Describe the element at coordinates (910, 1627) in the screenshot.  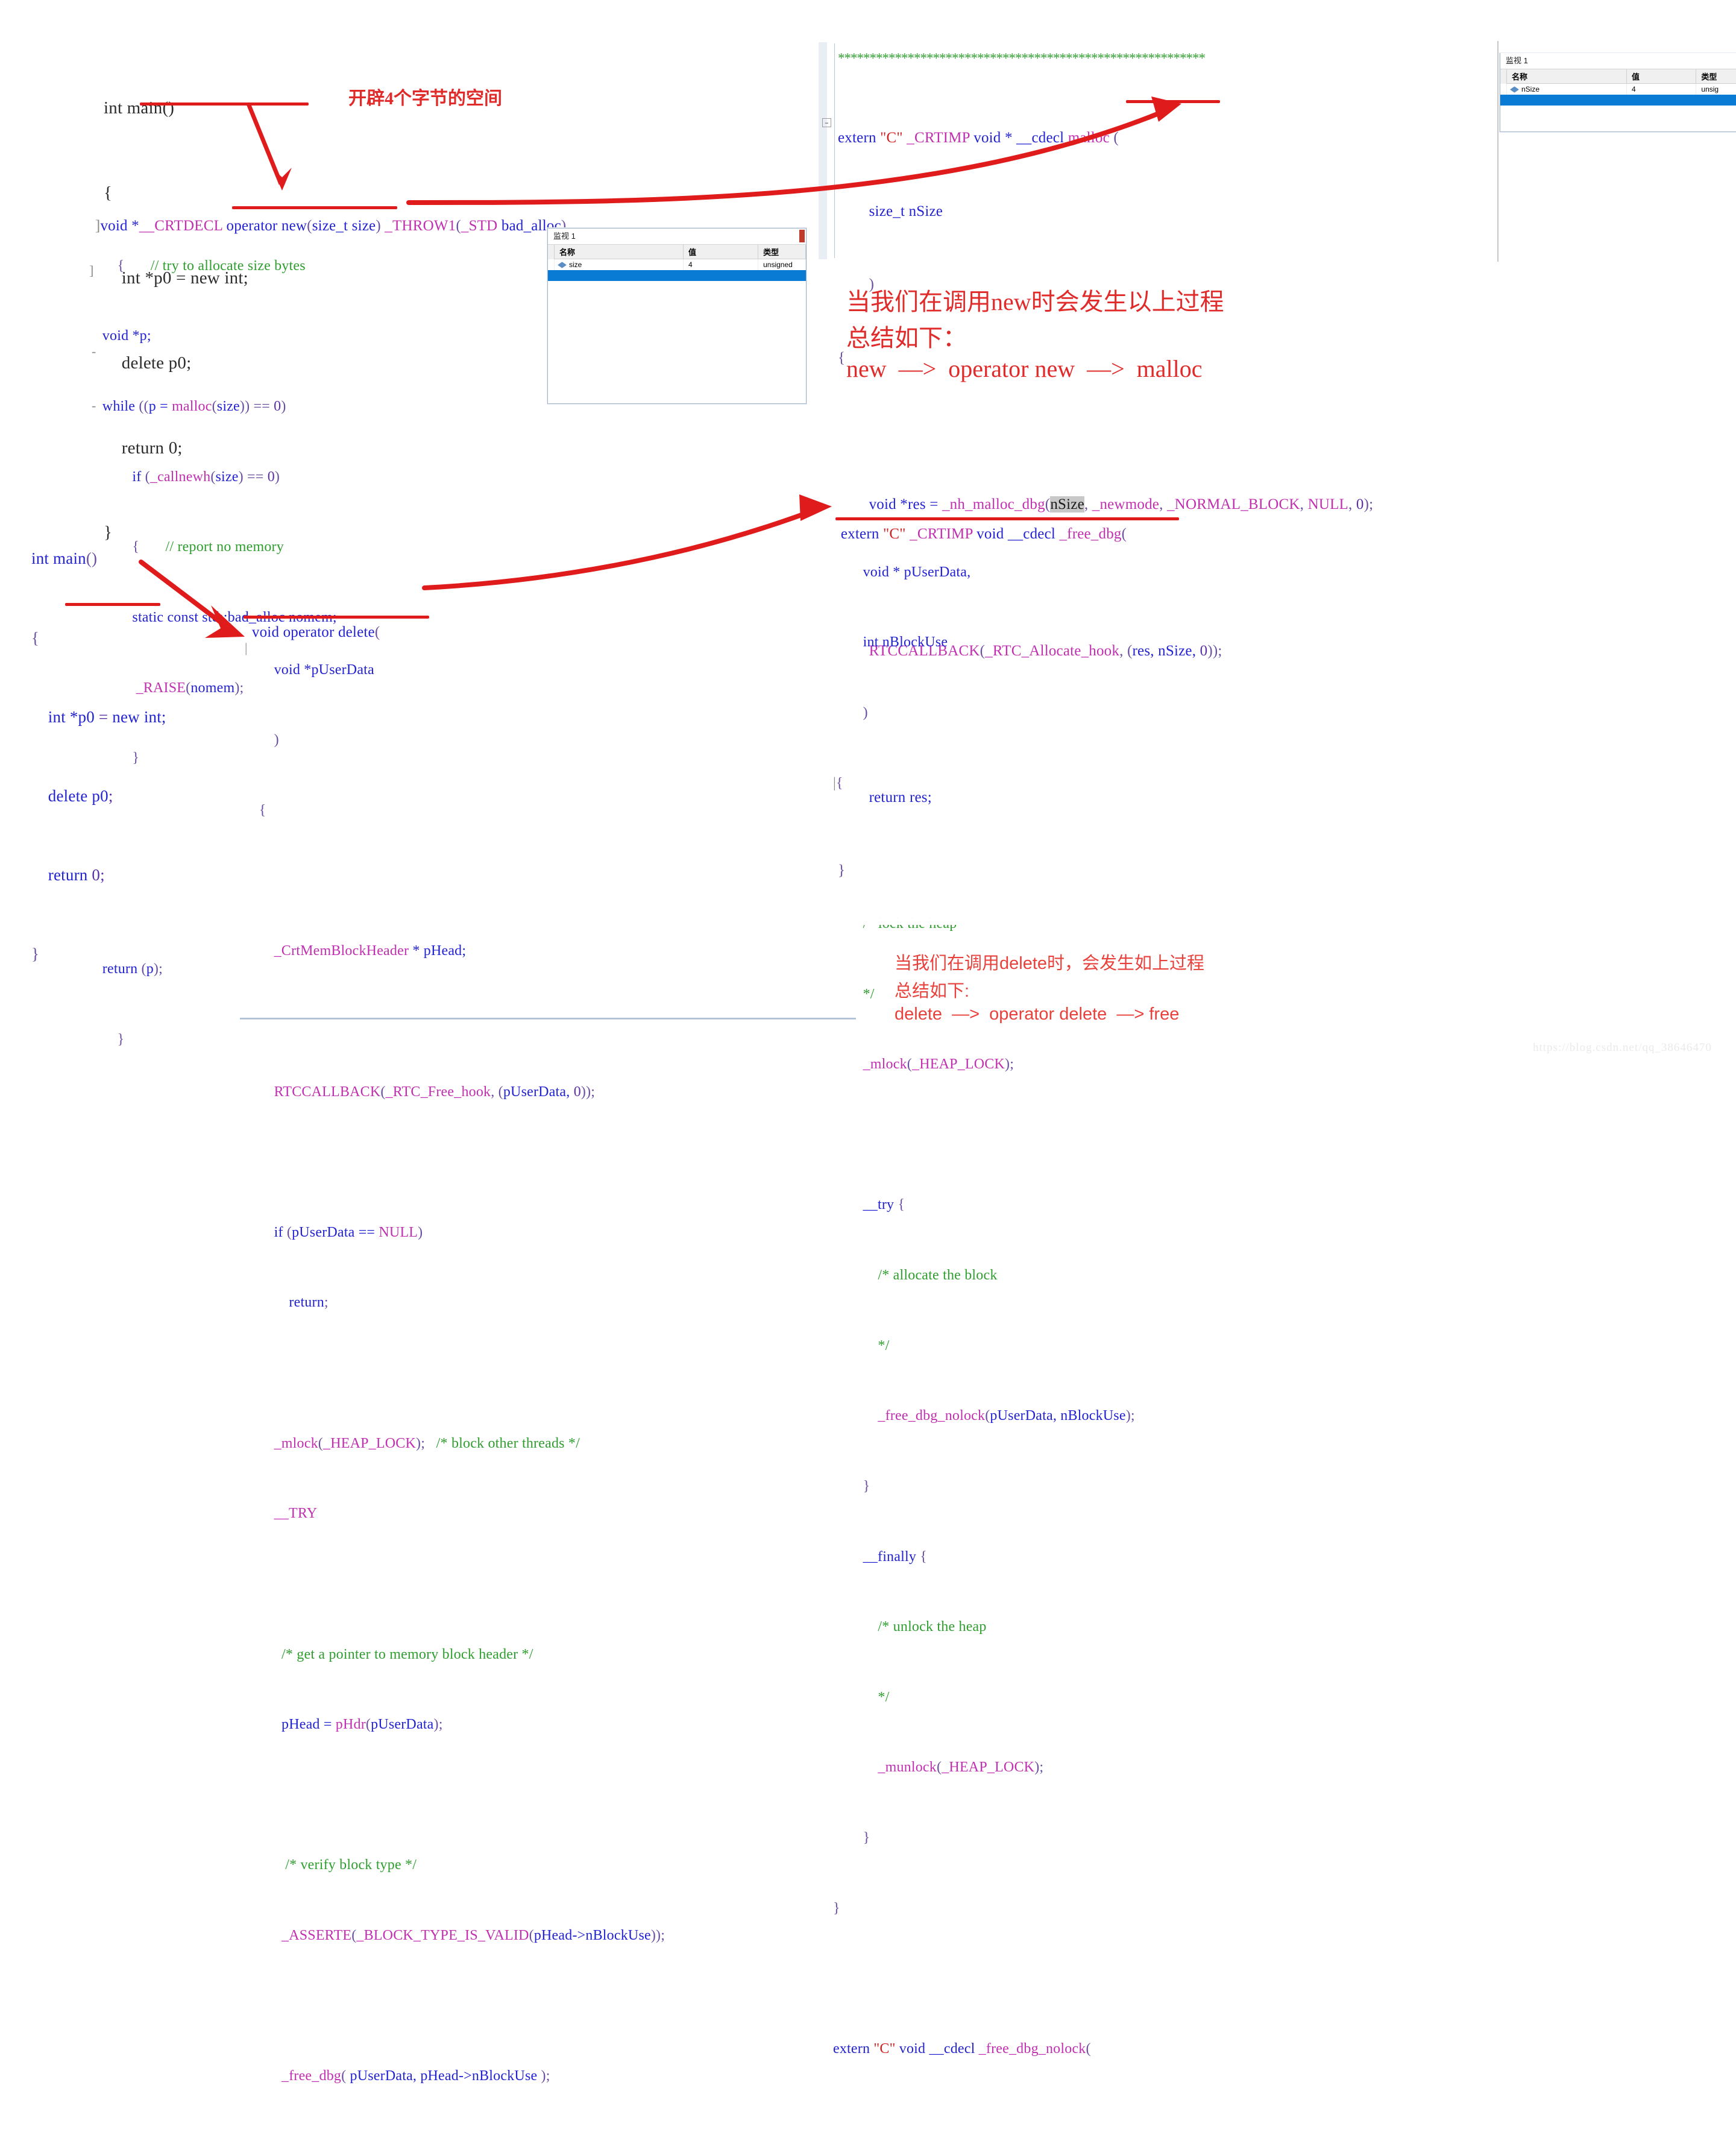
I see `code-line: /* unlock the heap` at that location.